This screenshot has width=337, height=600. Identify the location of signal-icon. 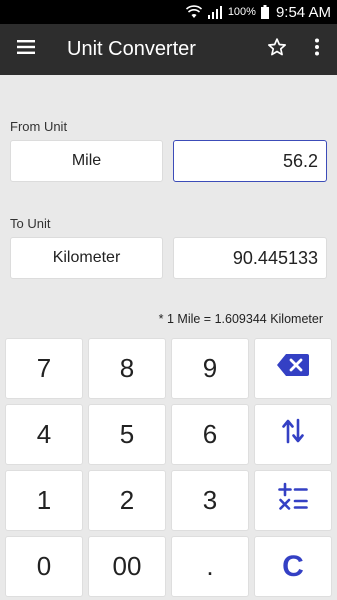
(215, 12).